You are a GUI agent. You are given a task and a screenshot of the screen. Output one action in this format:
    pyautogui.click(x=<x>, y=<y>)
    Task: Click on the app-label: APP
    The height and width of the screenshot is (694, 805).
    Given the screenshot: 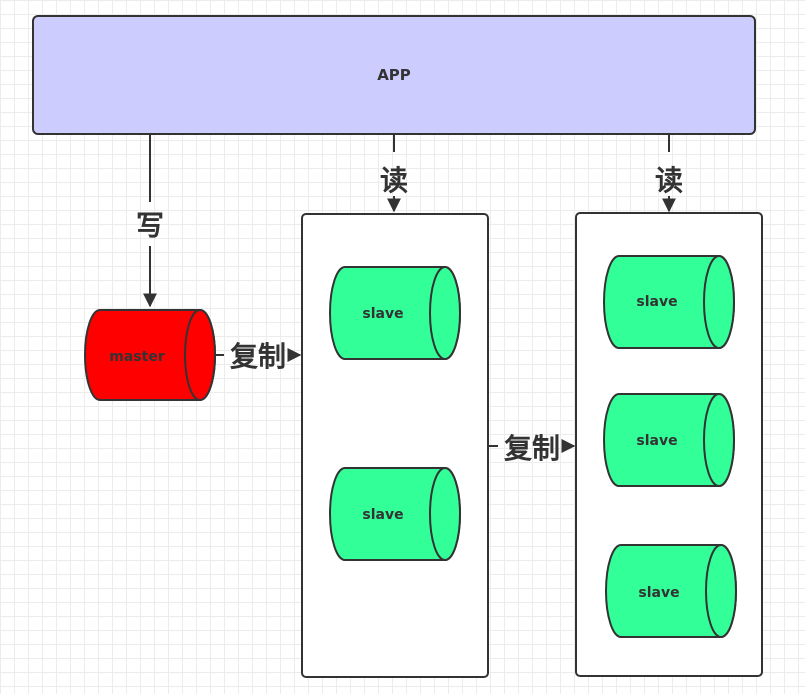 What is the action you would take?
    pyautogui.click(x=394, y=75)
    